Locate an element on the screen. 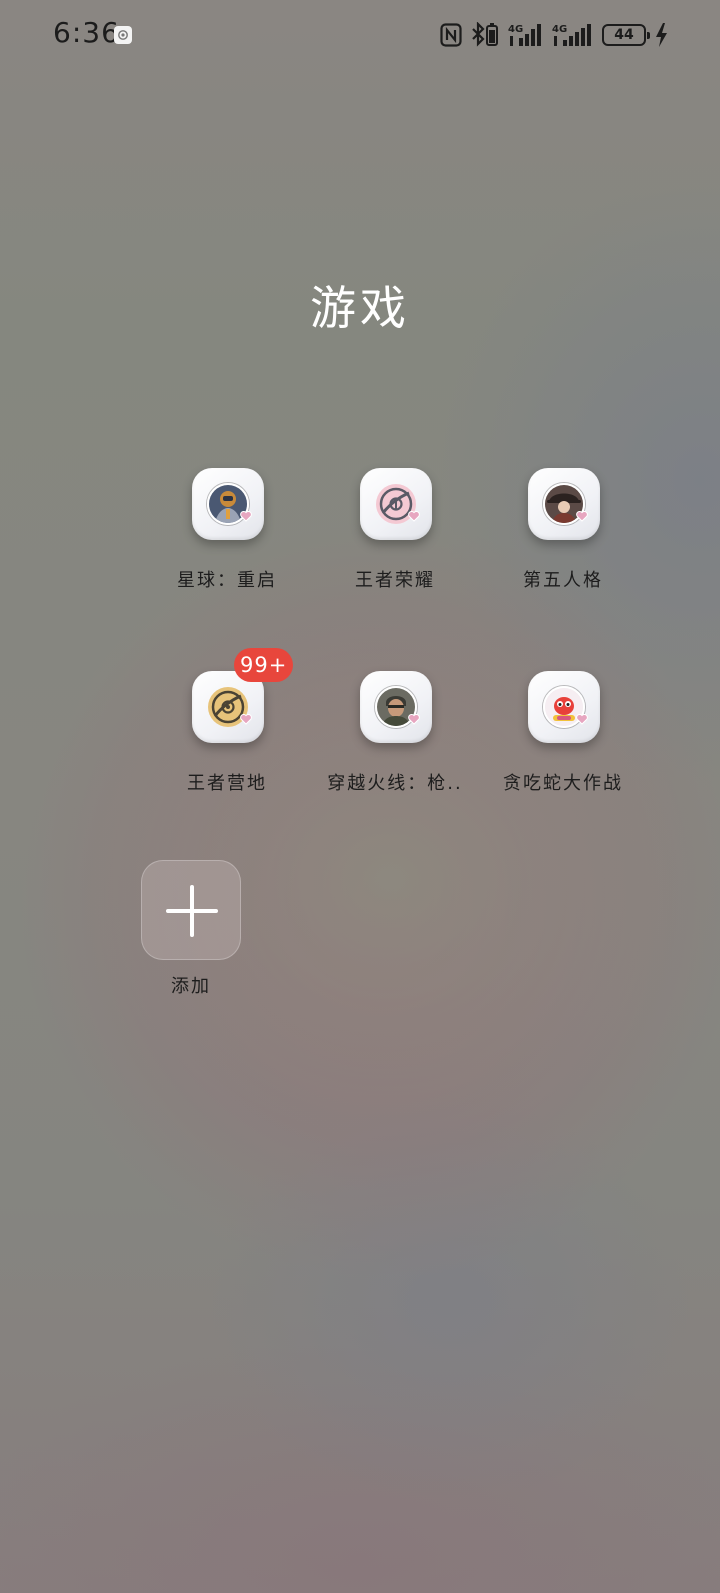 The width and height of the screenshot is (720, 1593). notification-badge: 99+ is located at coordinates (264, 665).